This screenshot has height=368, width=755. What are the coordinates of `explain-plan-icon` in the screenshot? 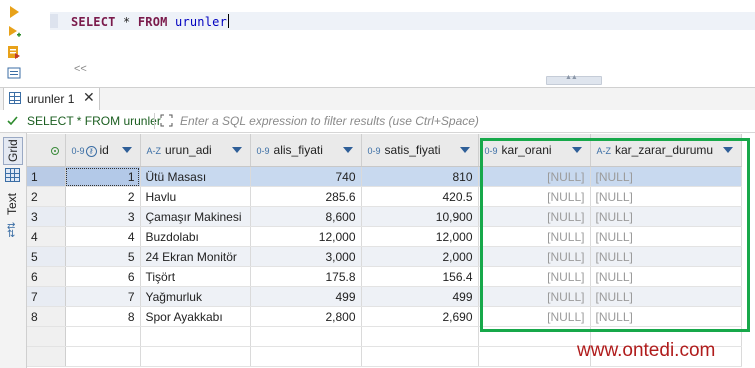 It's located at (14, 73).